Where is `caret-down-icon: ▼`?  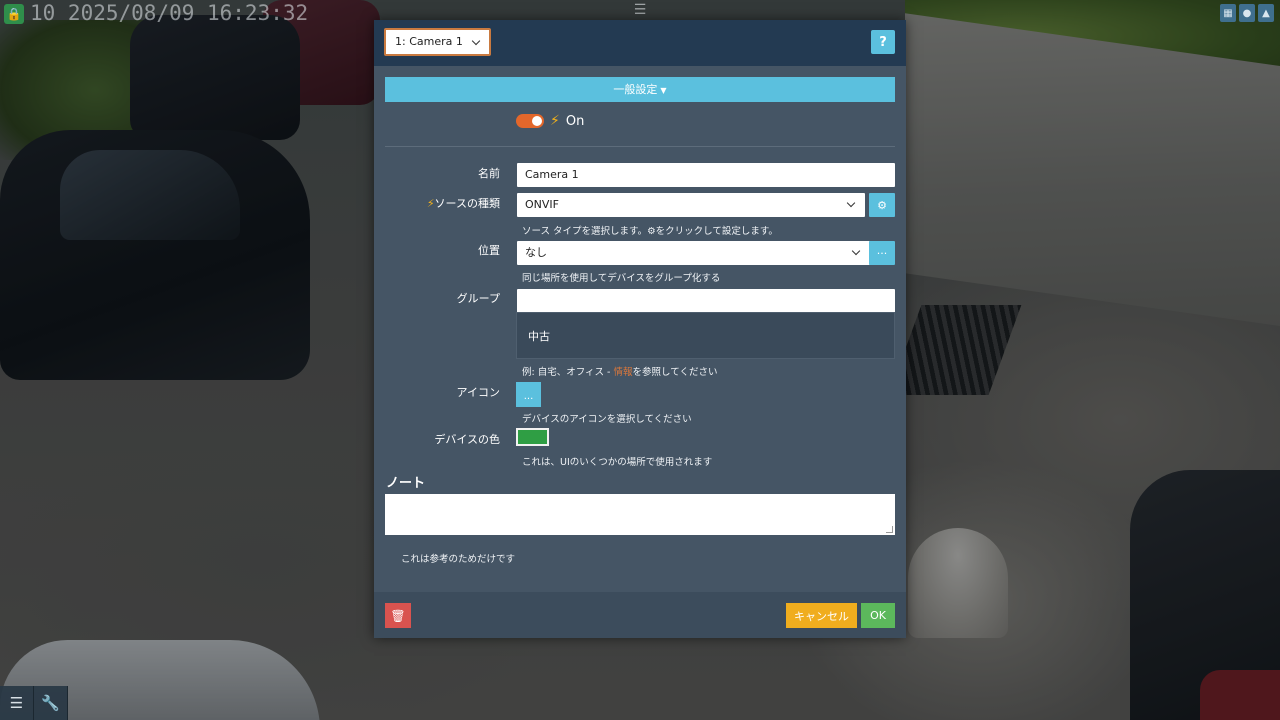
caret-down-icon: ▼ is located at coordinates (663, 90).